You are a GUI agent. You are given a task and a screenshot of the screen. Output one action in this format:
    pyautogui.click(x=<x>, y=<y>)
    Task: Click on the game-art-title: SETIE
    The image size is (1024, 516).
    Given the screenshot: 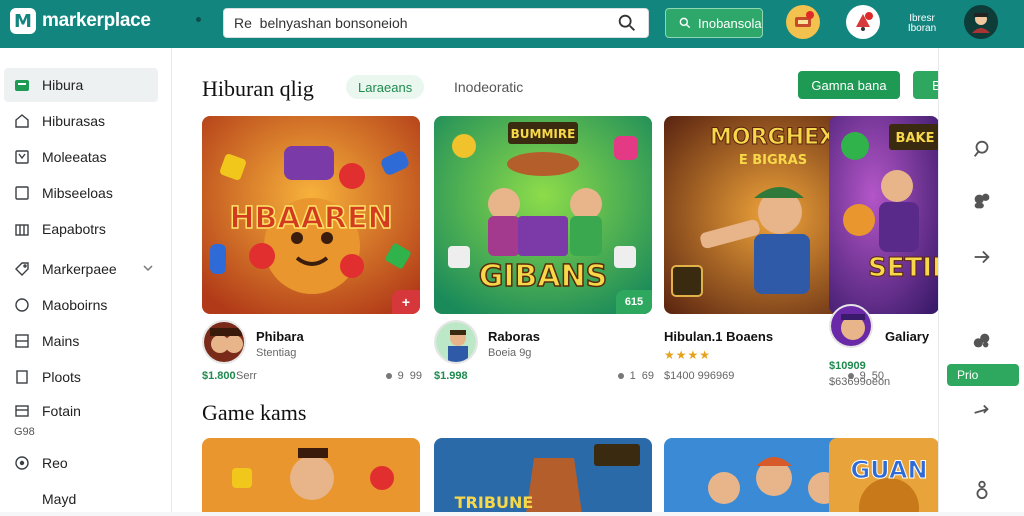 What is the action you would take?
    pyautogui.click(x=903, y=268)
    